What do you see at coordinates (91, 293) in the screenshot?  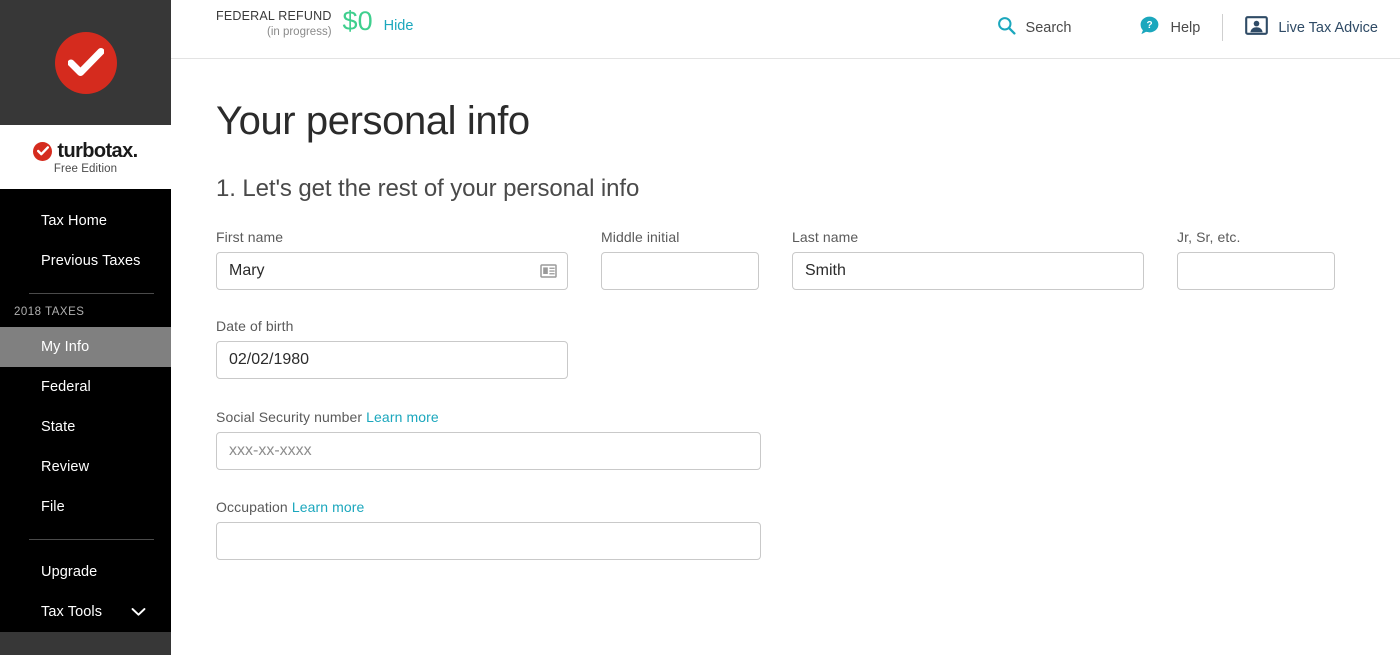 I see `sidebar-divider-top` at bounding box center [91, 293].